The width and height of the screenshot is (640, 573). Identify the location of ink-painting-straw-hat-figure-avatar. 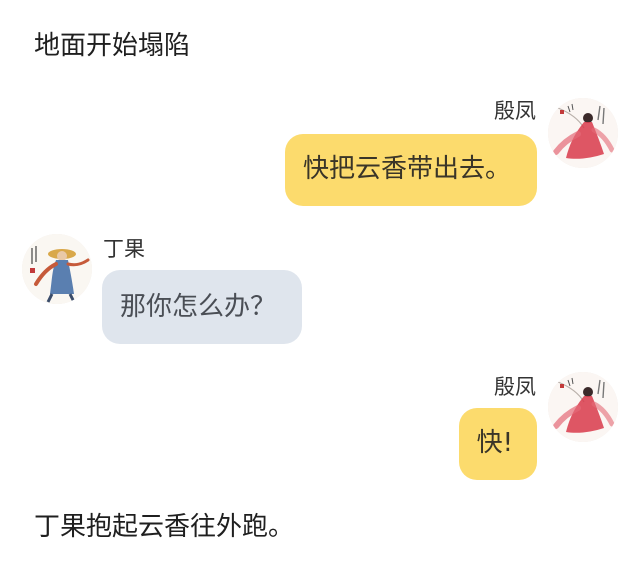
(57, 269).